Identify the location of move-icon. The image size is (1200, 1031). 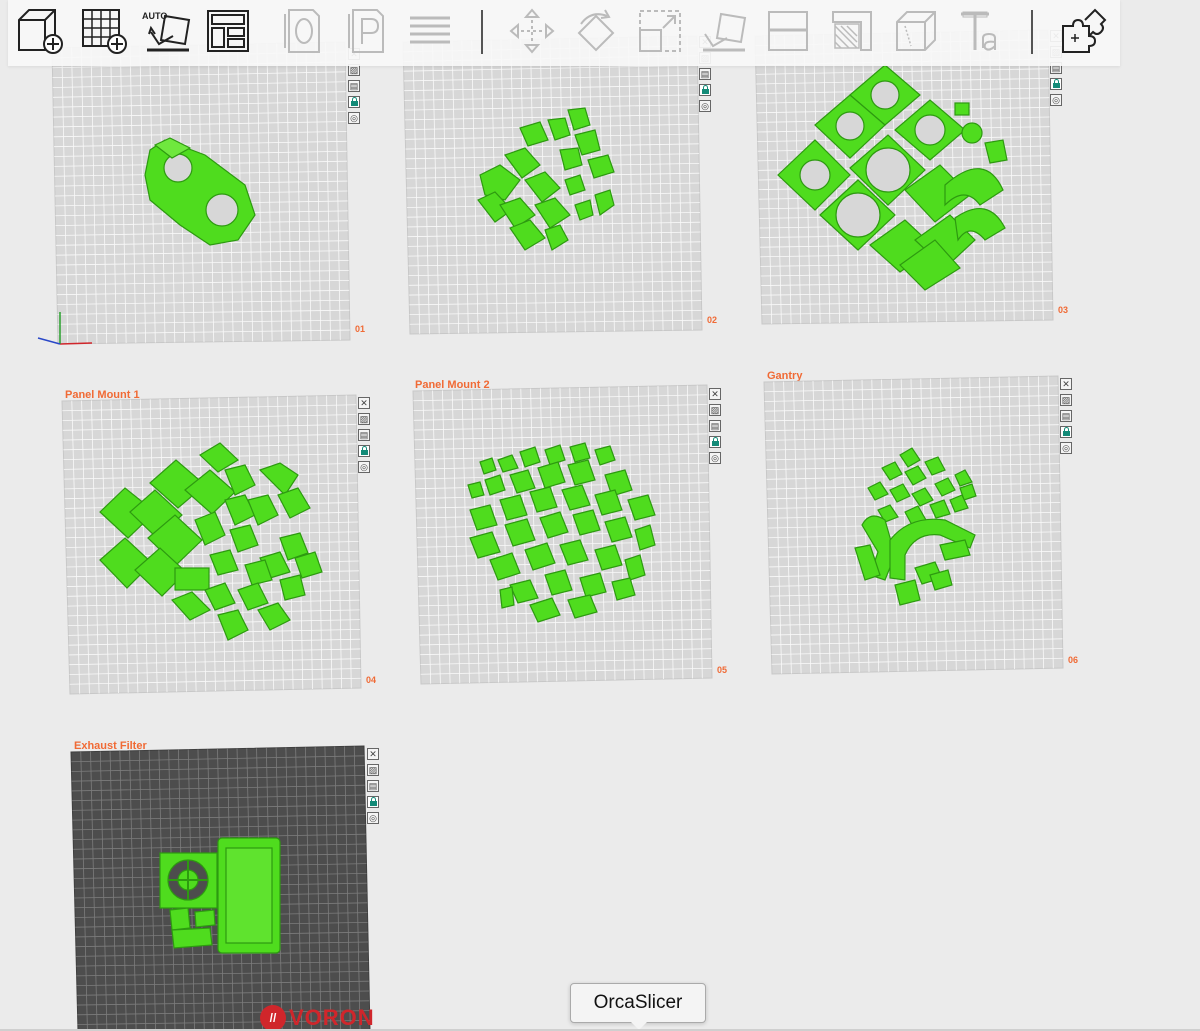
(532, 31).